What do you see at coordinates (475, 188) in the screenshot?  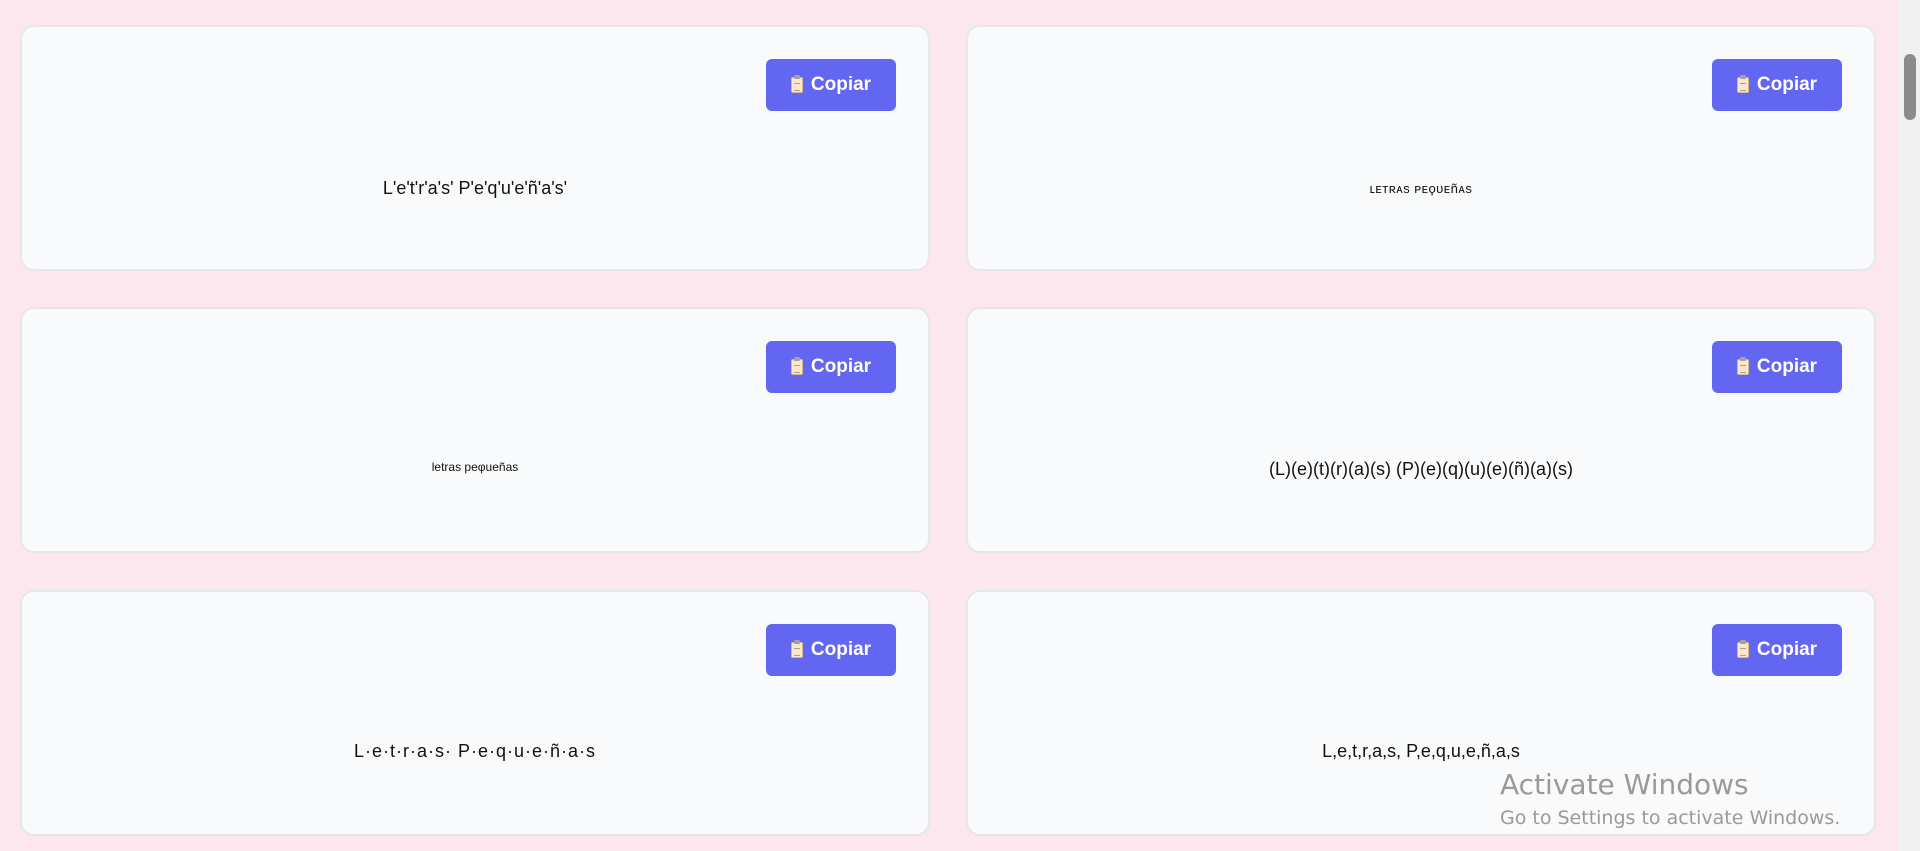 I see `styled-text: L'e't'r'a's' P'e'q'u'e'ñ'a's'` at bounding box center [475, 188].